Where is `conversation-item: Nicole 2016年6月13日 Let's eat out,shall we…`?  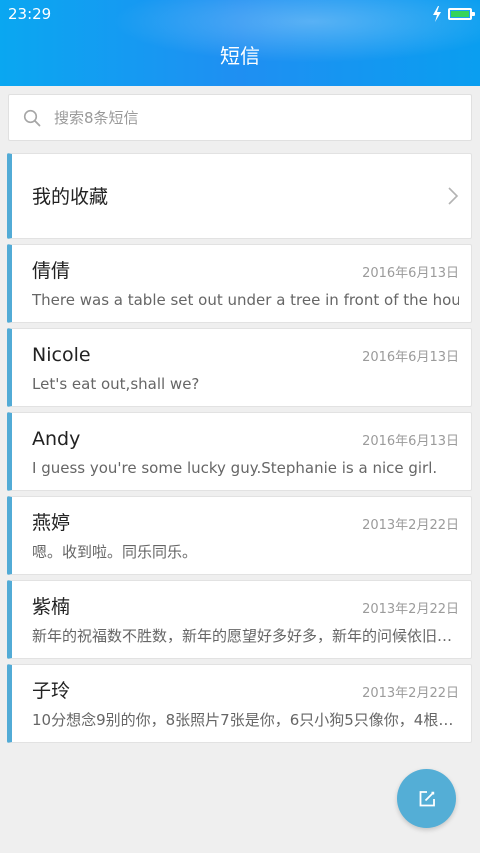 conversation-item: Nicole 2016年6月13日 Let's eat out,shall we… is located at coordinates (239, 367).